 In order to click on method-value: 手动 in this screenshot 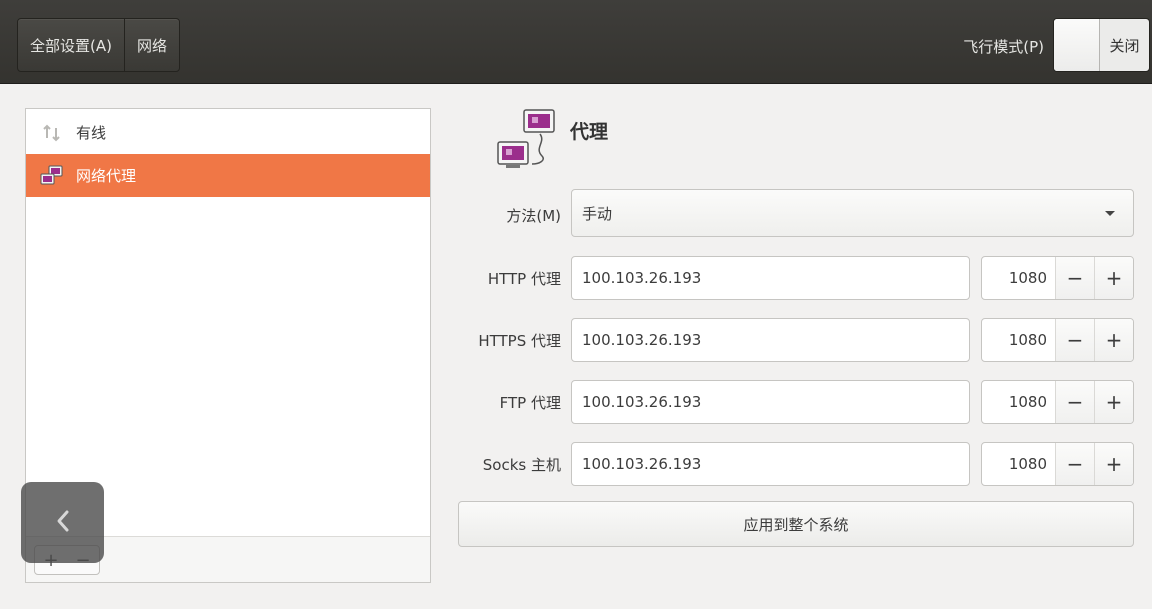, I will do `click(597, 213)`.